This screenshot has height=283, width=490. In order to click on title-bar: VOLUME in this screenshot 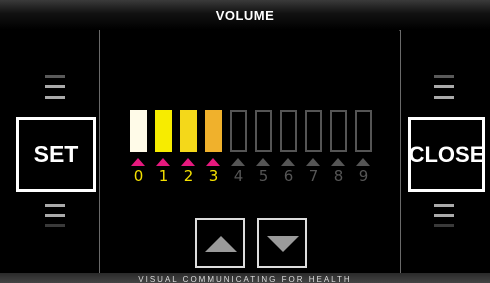, I will do `click(245, 15)`.